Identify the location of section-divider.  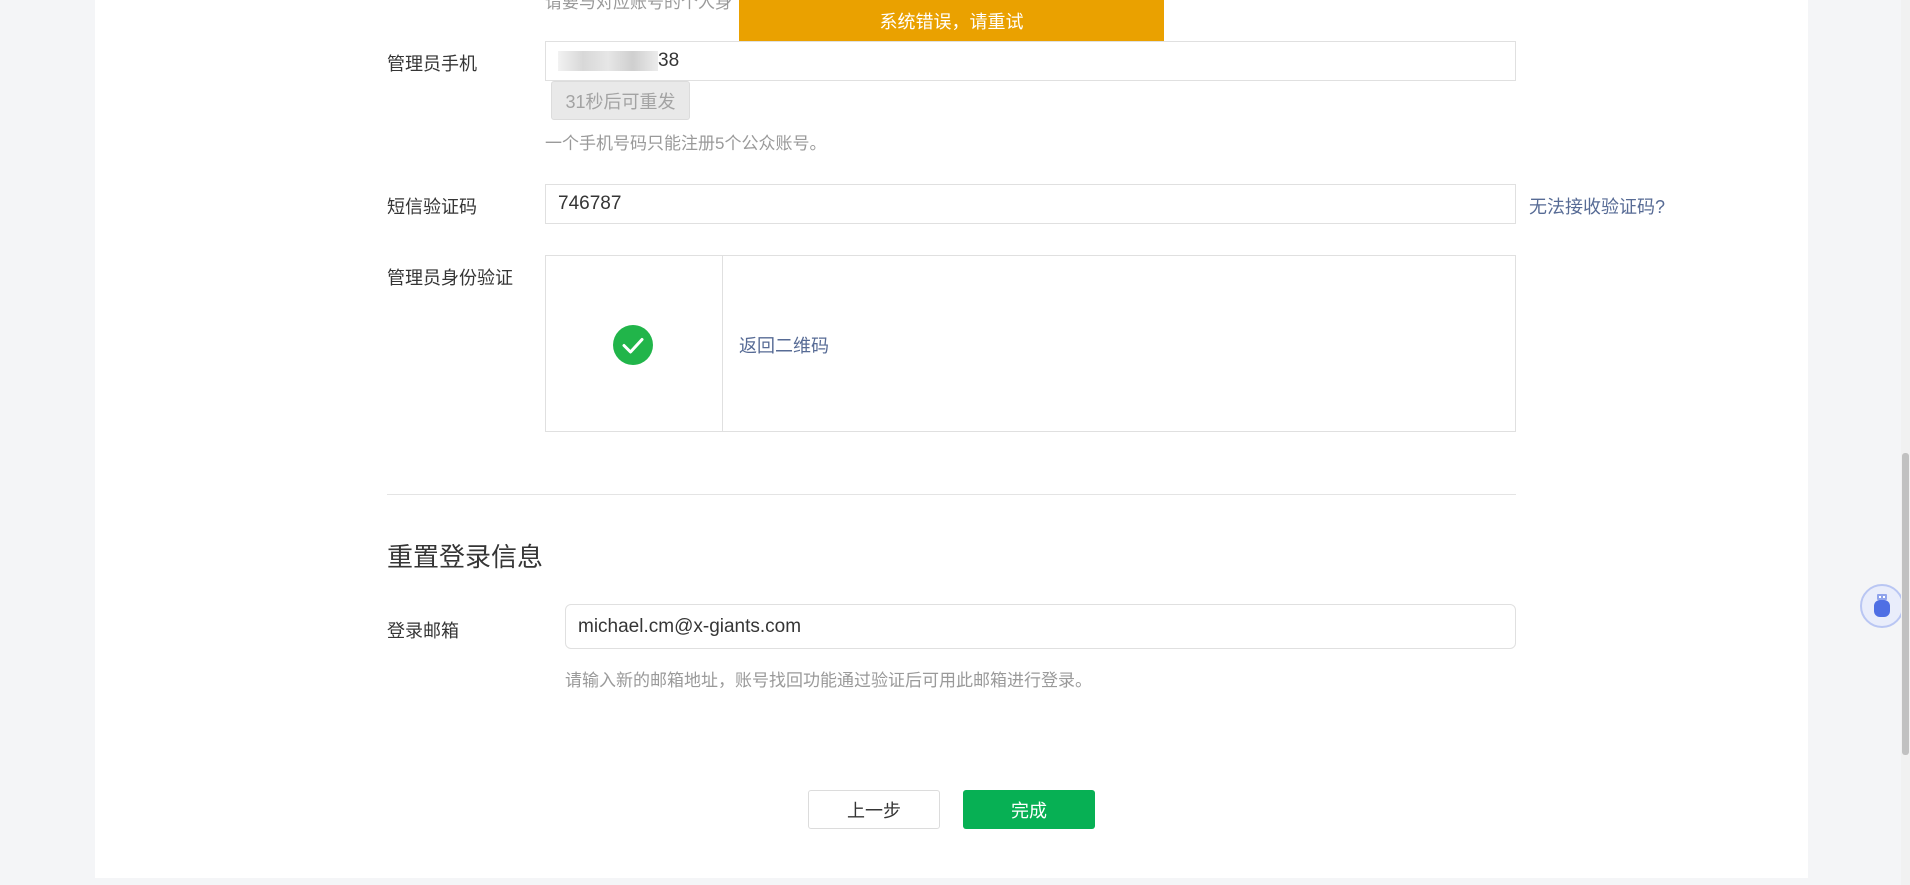
(951, 494).